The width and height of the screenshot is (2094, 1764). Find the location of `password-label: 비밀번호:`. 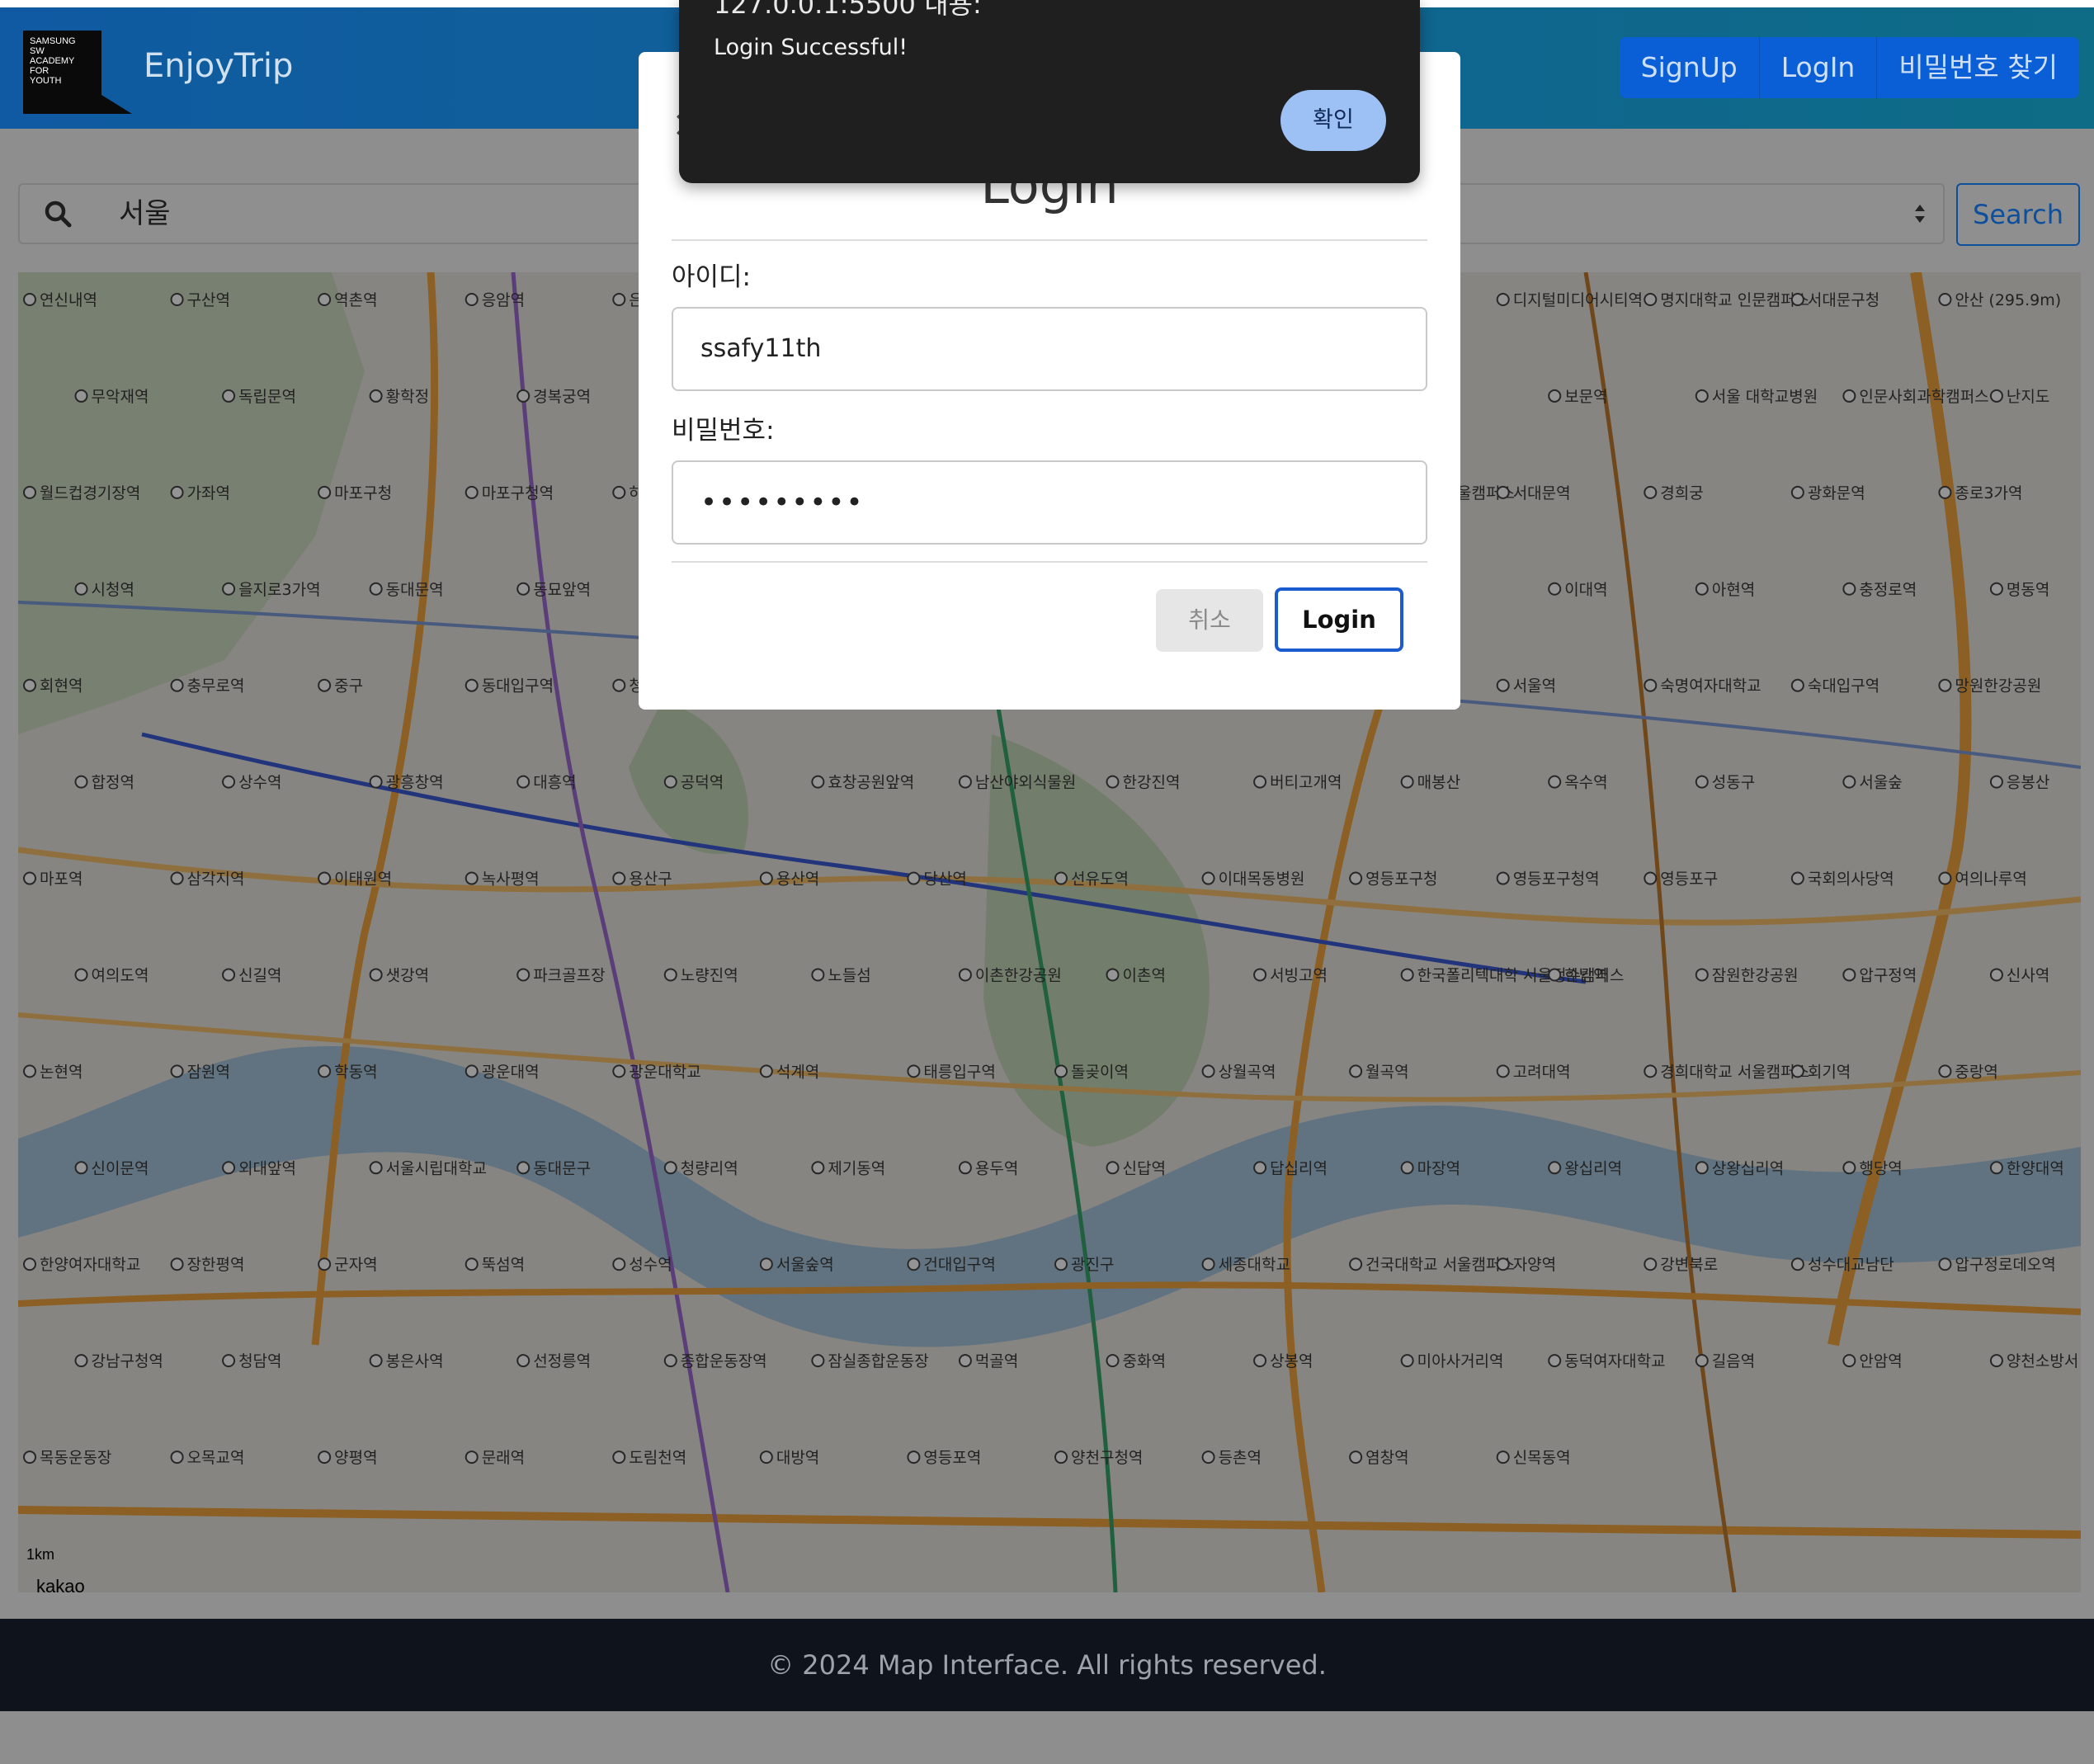

password-label: 비밀번호: is located at coordinates (723, 431).